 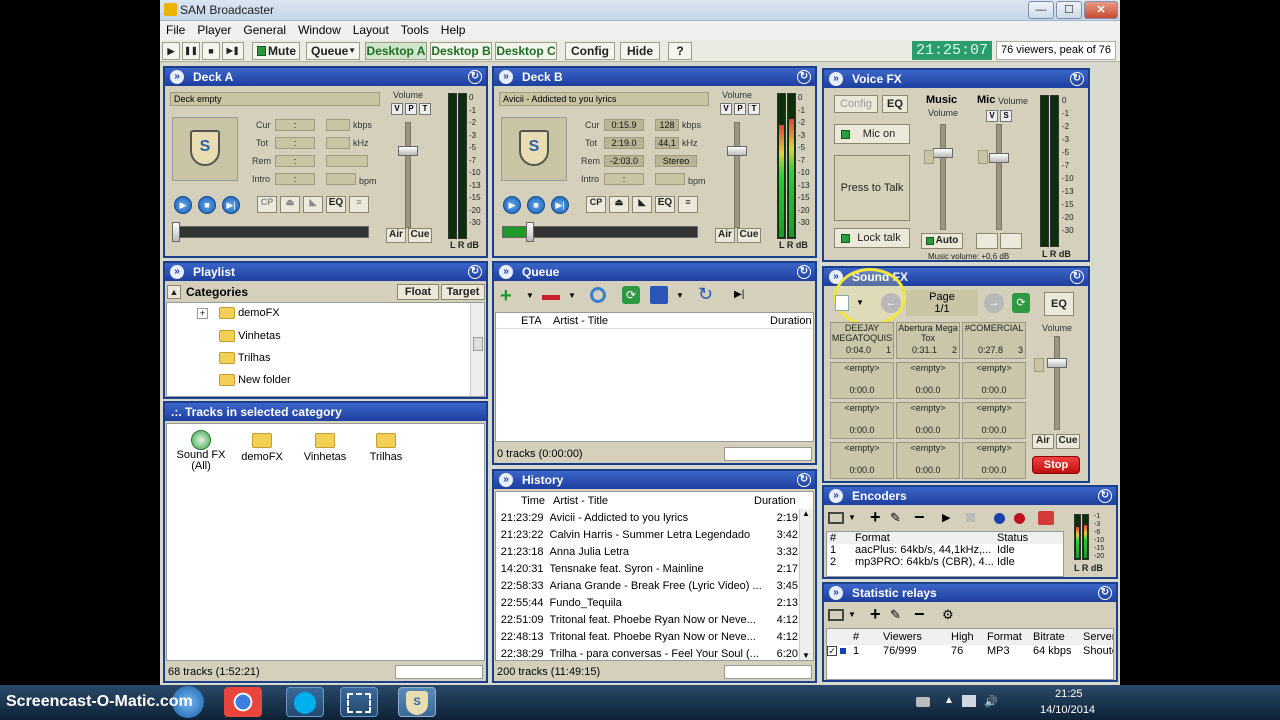 I want to click on table-row: 22:55:44 Fundo_Tequila 2:13, so click(x=647, y=602).